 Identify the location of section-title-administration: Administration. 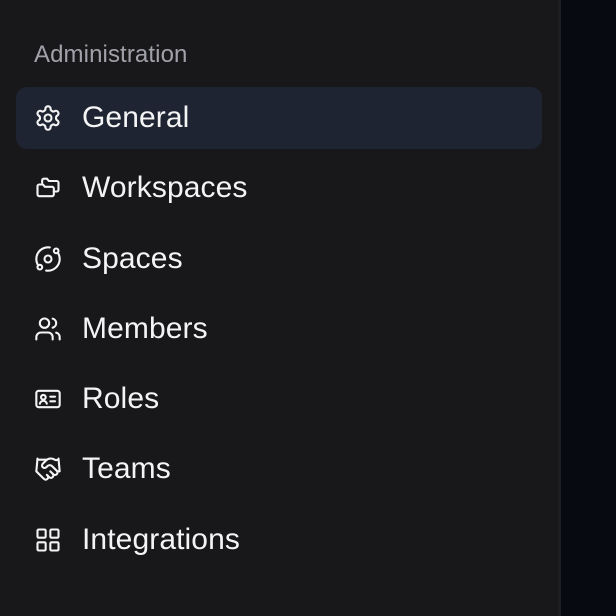
(111, 54).